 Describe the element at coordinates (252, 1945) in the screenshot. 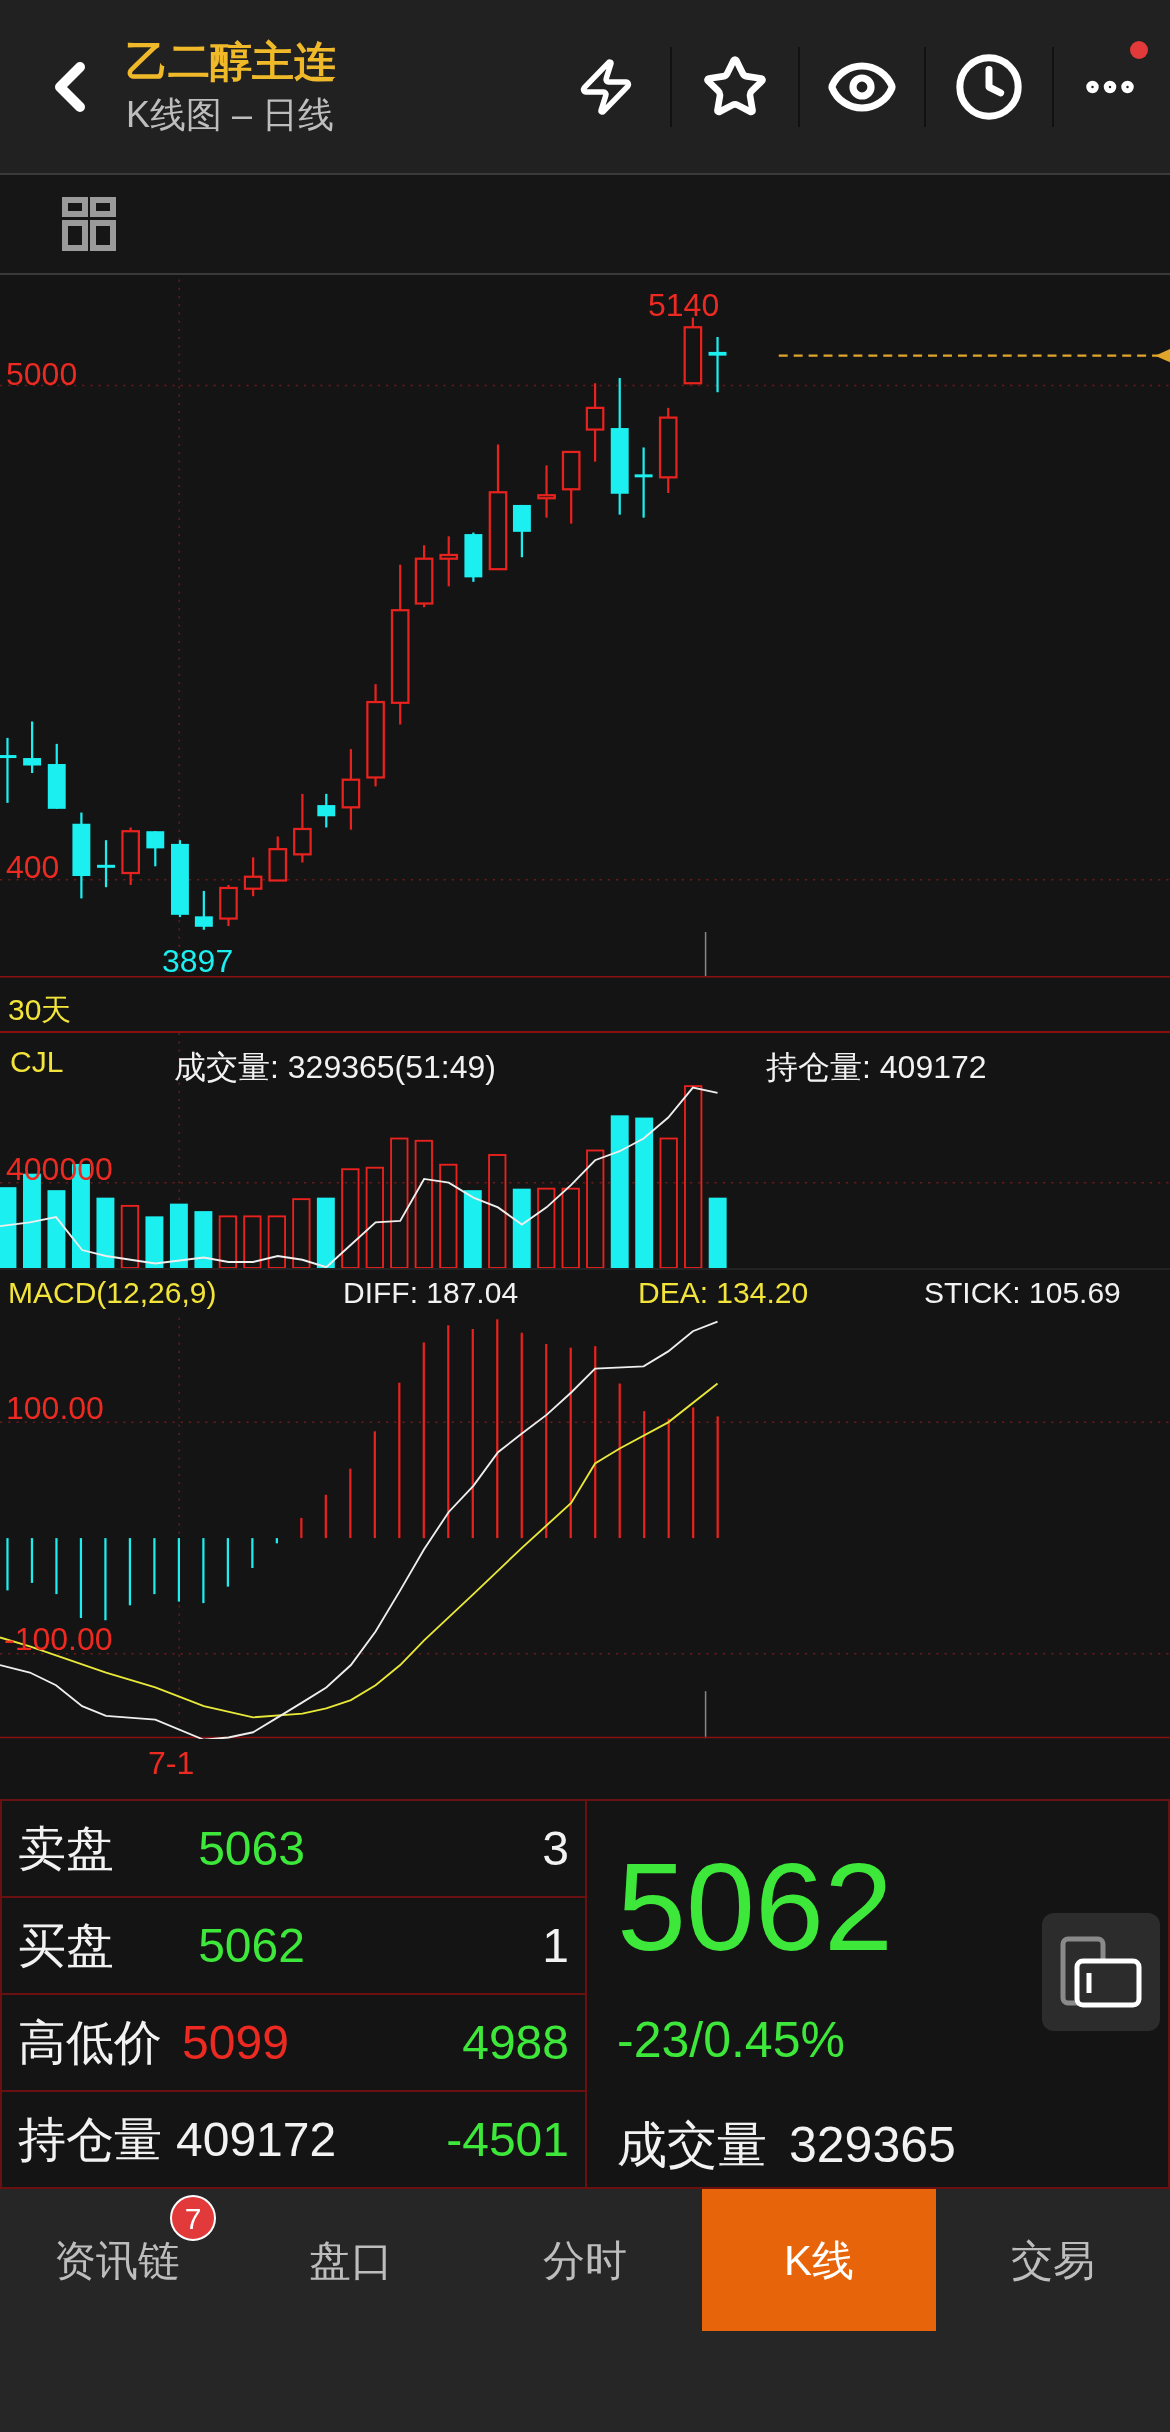

I see `quote-value: 5062` at that location.